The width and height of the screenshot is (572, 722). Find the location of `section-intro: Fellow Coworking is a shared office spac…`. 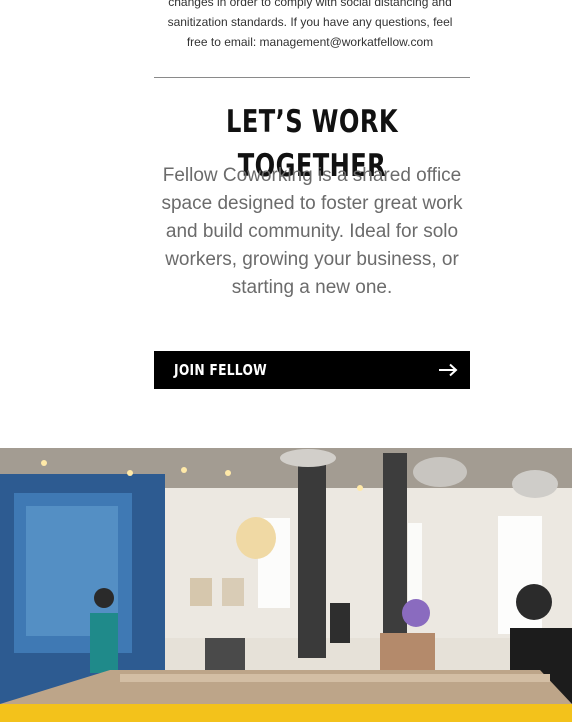

section-intro: Fellow Coworking is a shared office spac… is located at coordinates (312, 231).